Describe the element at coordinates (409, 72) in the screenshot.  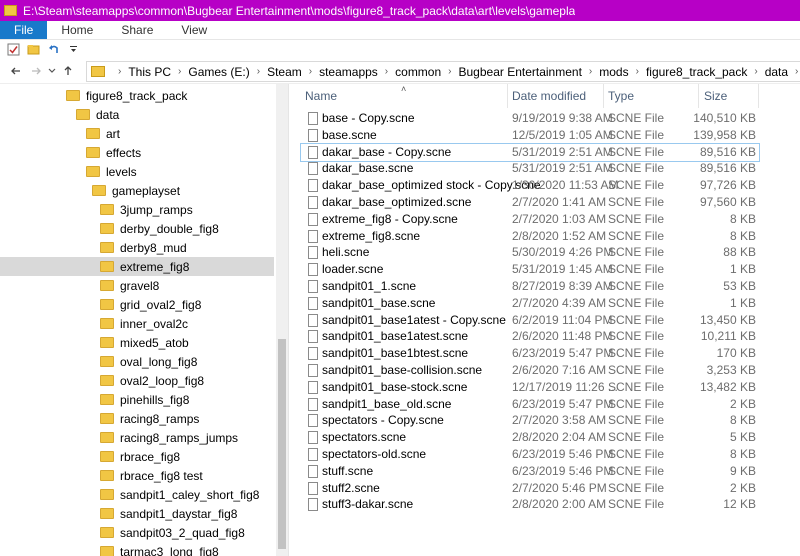
I see `breadcrumb-item: › common` at that location.